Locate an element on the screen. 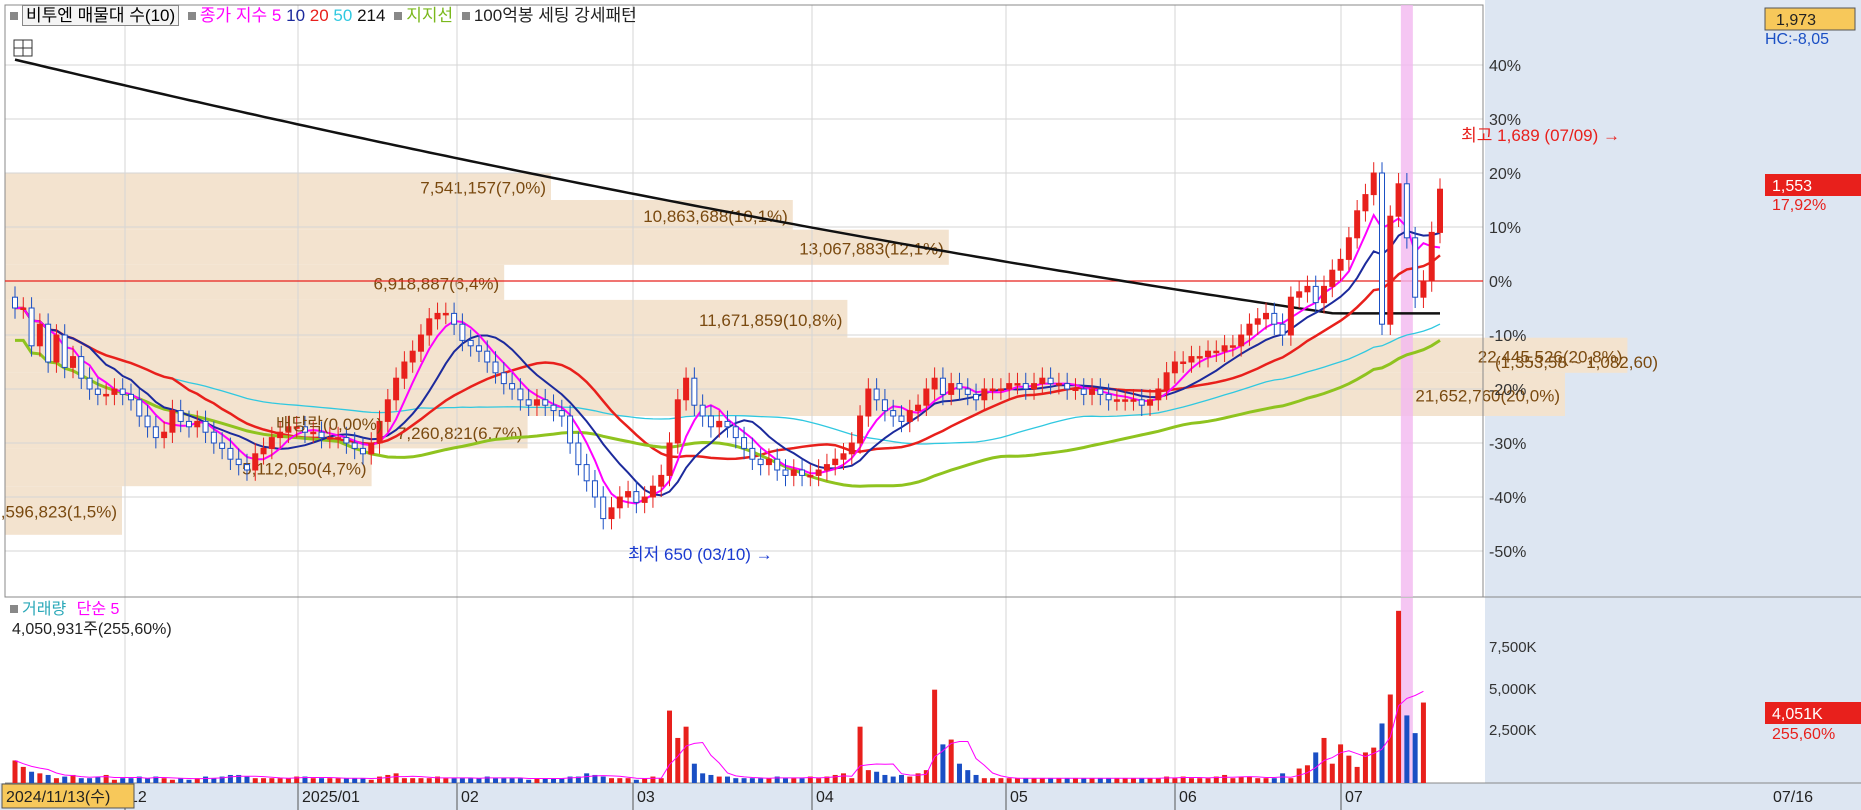 The image size is (1861, 810). y-tick-label: 40% is located at coordinates (1505, 66).